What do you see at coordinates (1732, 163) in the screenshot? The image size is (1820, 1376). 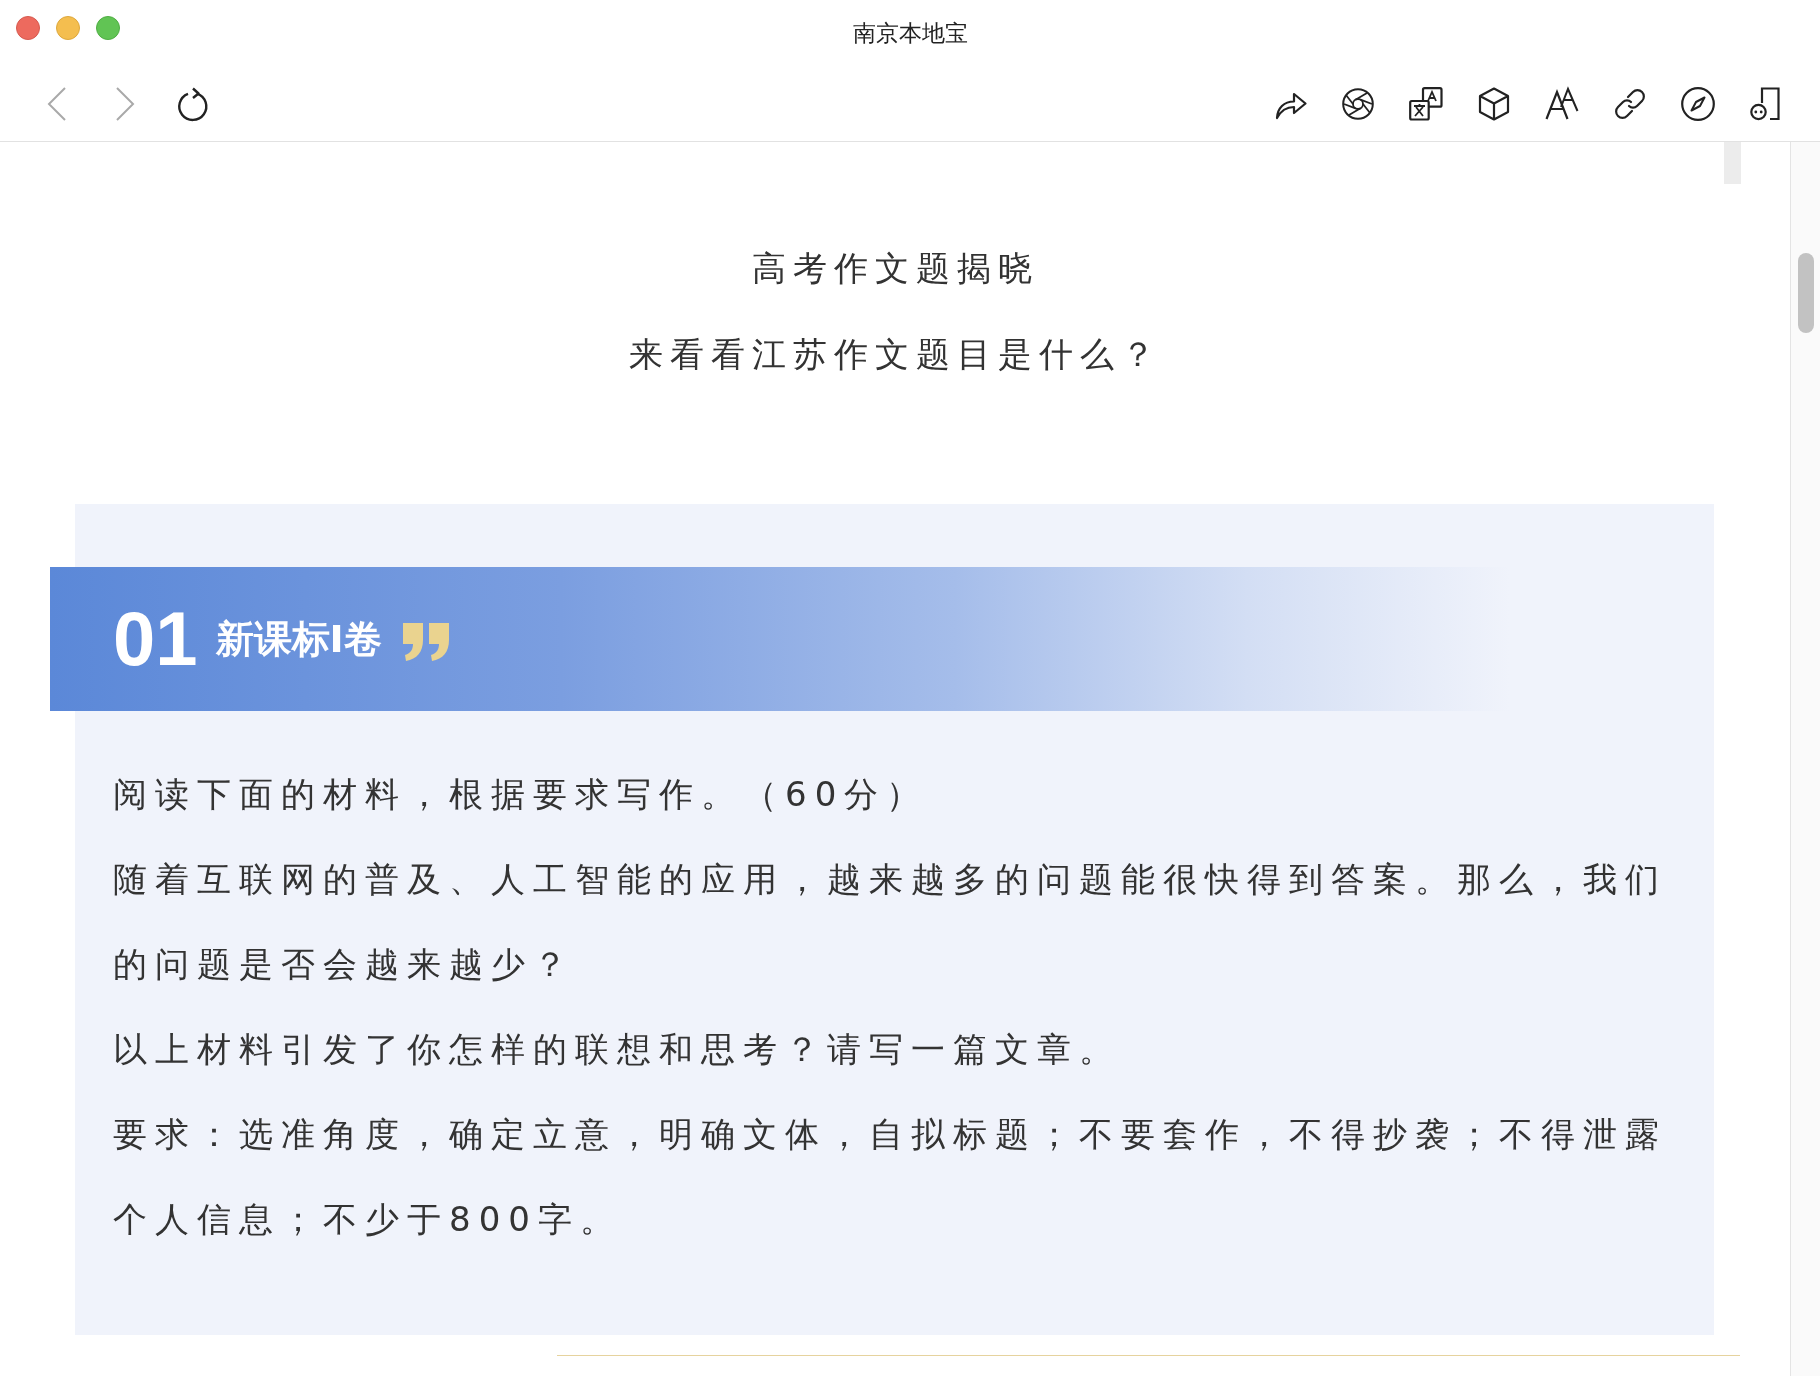 I see `inner-scrollbar-thumb` at bounding box center [1732, 163].